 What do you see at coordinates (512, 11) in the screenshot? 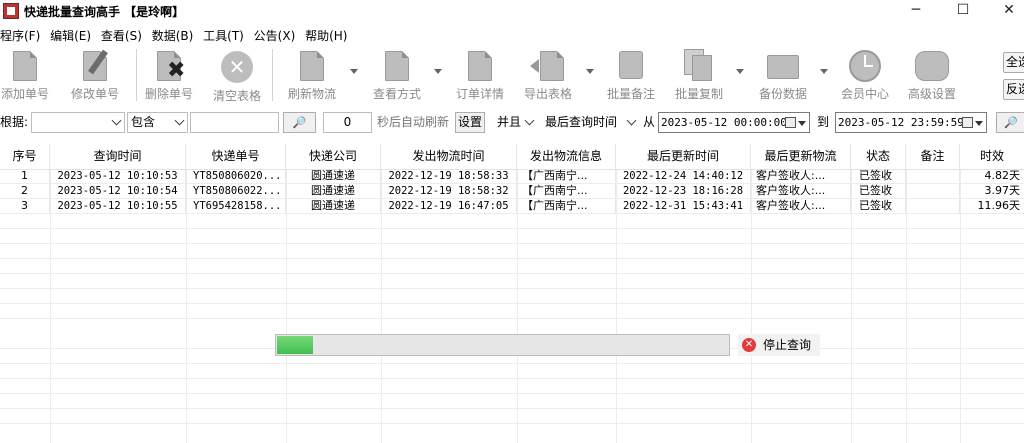
I see `title-bar: 快递批量查询高手 【是玲啊】 ─ ☐ ✕` at bounding box center [512, 11].